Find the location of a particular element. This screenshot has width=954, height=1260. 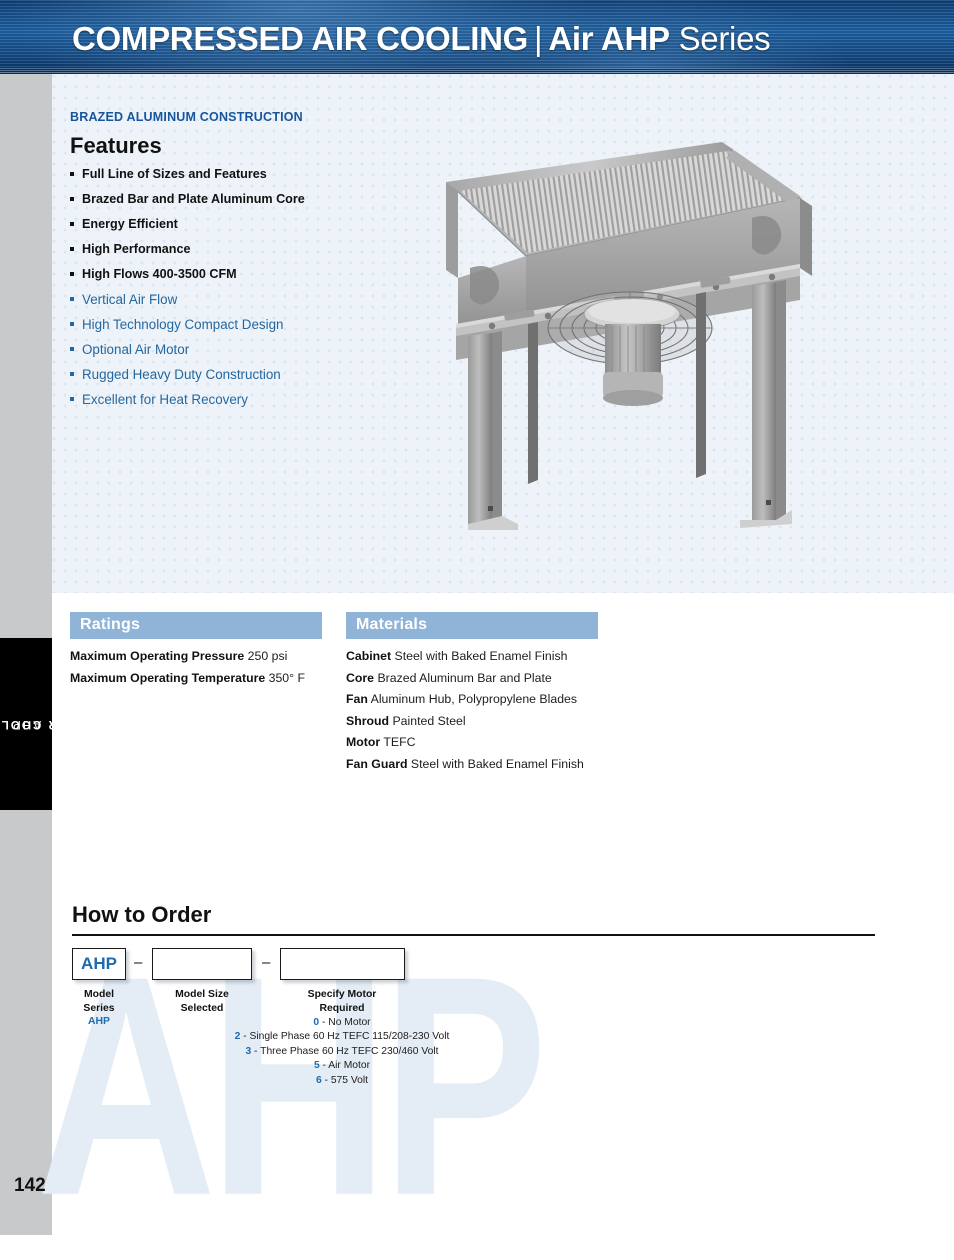

materials-item-label: Fan Guard is located at coordinates (377, 763).